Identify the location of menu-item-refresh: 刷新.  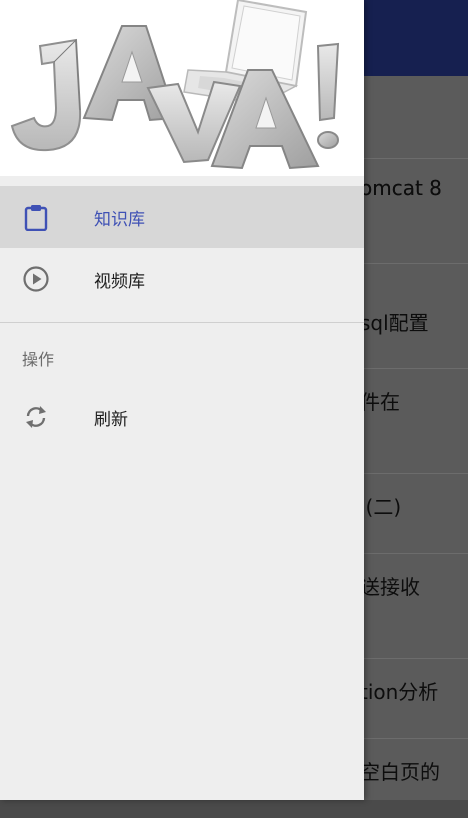
(182, 417).